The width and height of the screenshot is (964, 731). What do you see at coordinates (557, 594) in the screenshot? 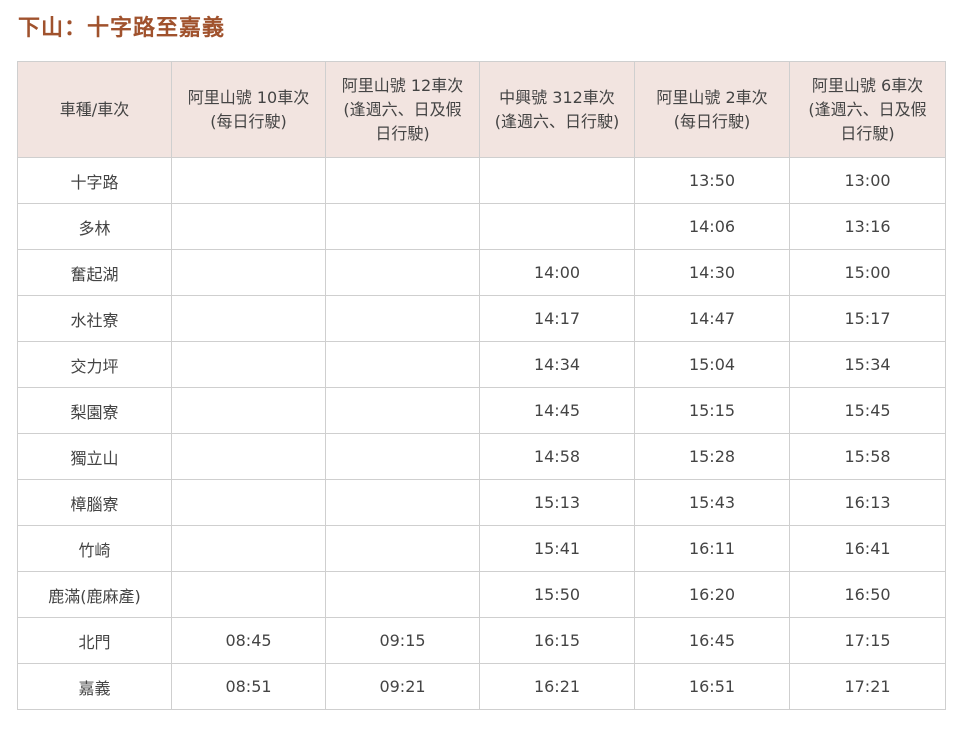
I see `time-cell: 15:50` at bounding box center [557, 594].